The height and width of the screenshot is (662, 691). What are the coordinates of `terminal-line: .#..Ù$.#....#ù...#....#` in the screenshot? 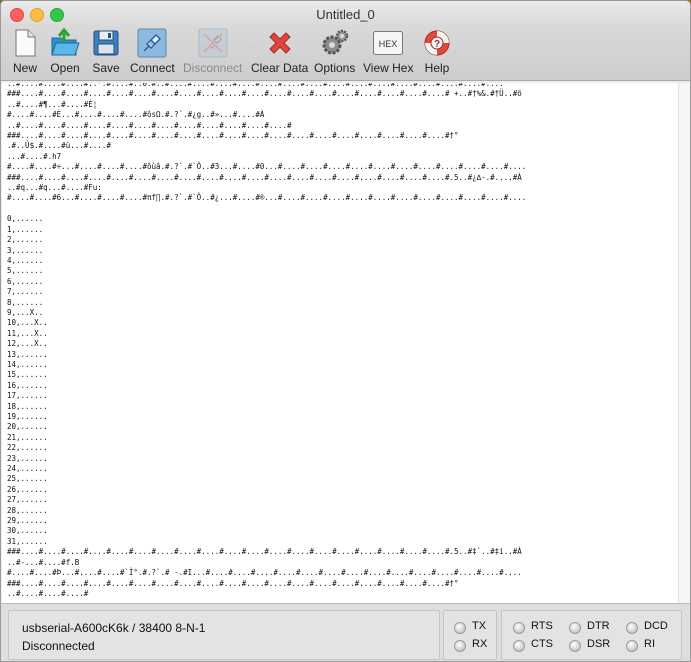 It's located at (59, 146).